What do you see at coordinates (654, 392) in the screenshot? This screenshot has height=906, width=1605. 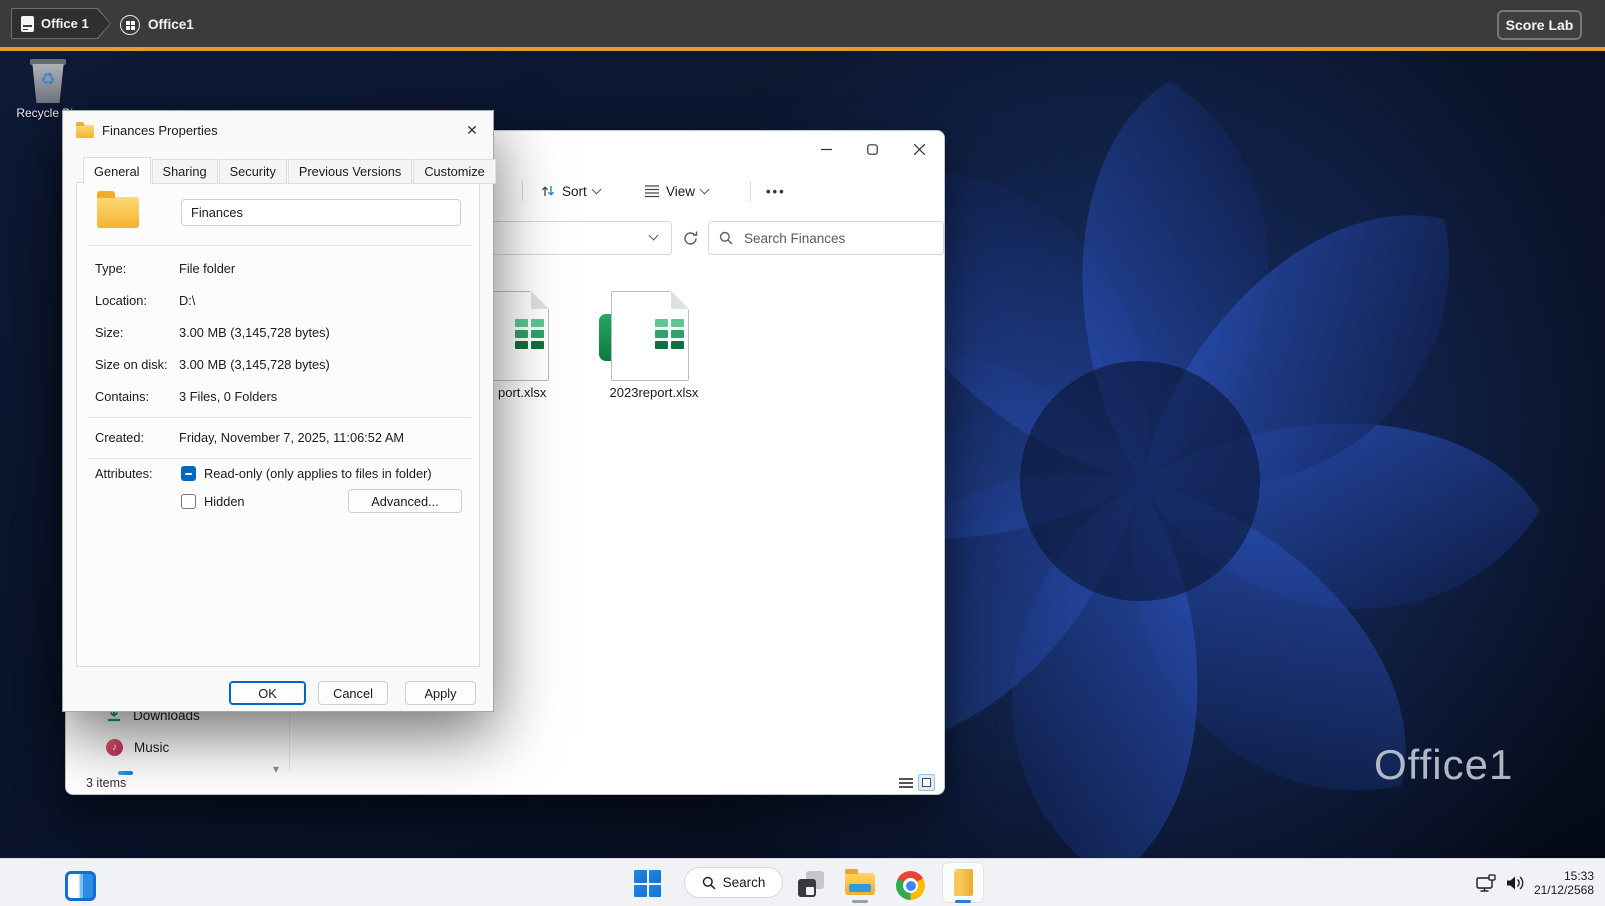 I see `file-label: 2023report.xlsx` at bounding box center [654, 392].